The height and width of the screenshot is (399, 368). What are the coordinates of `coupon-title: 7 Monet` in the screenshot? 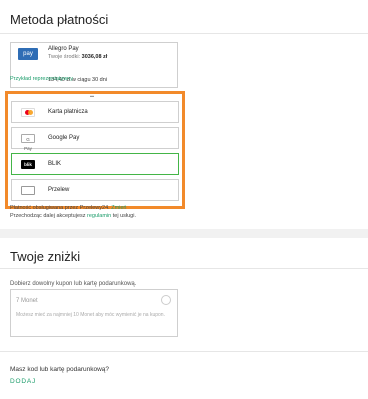 It's located at (27, 301).